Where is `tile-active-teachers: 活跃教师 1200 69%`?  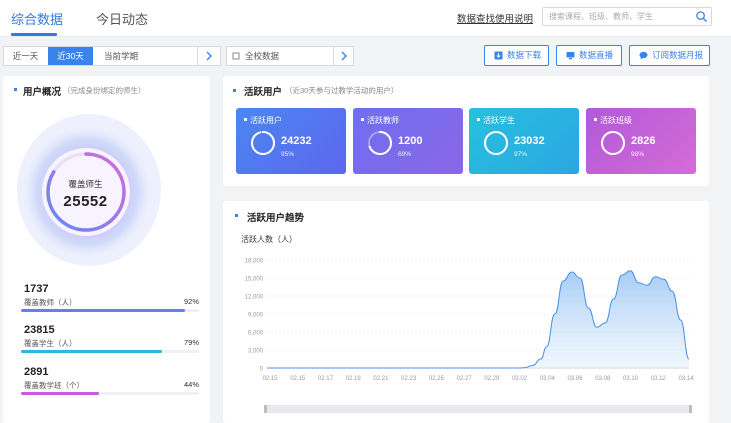 tile-active-teachers: 活跃教师 1200 69% is located at coordinates (408, 141).